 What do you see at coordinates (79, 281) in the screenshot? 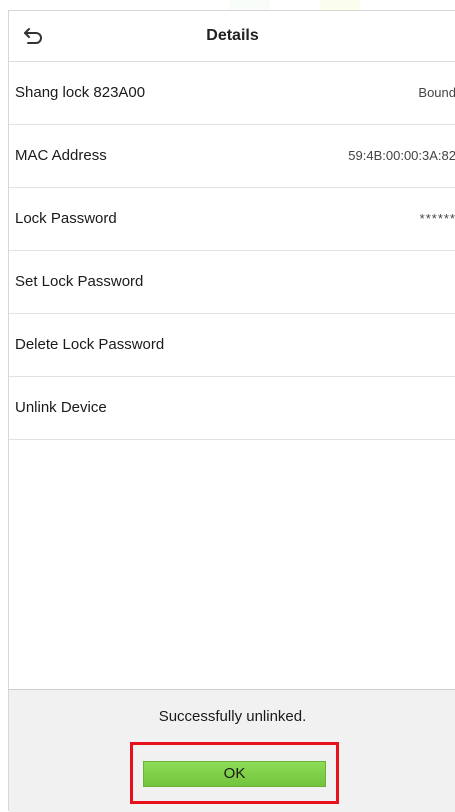
I see `list-item-label: Set Lock Password` at bounding box center [79, 281].